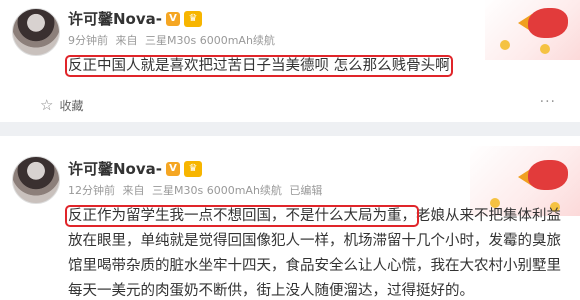  I want to click on favorite-button: ☆ 收藏, so click(61, 105).